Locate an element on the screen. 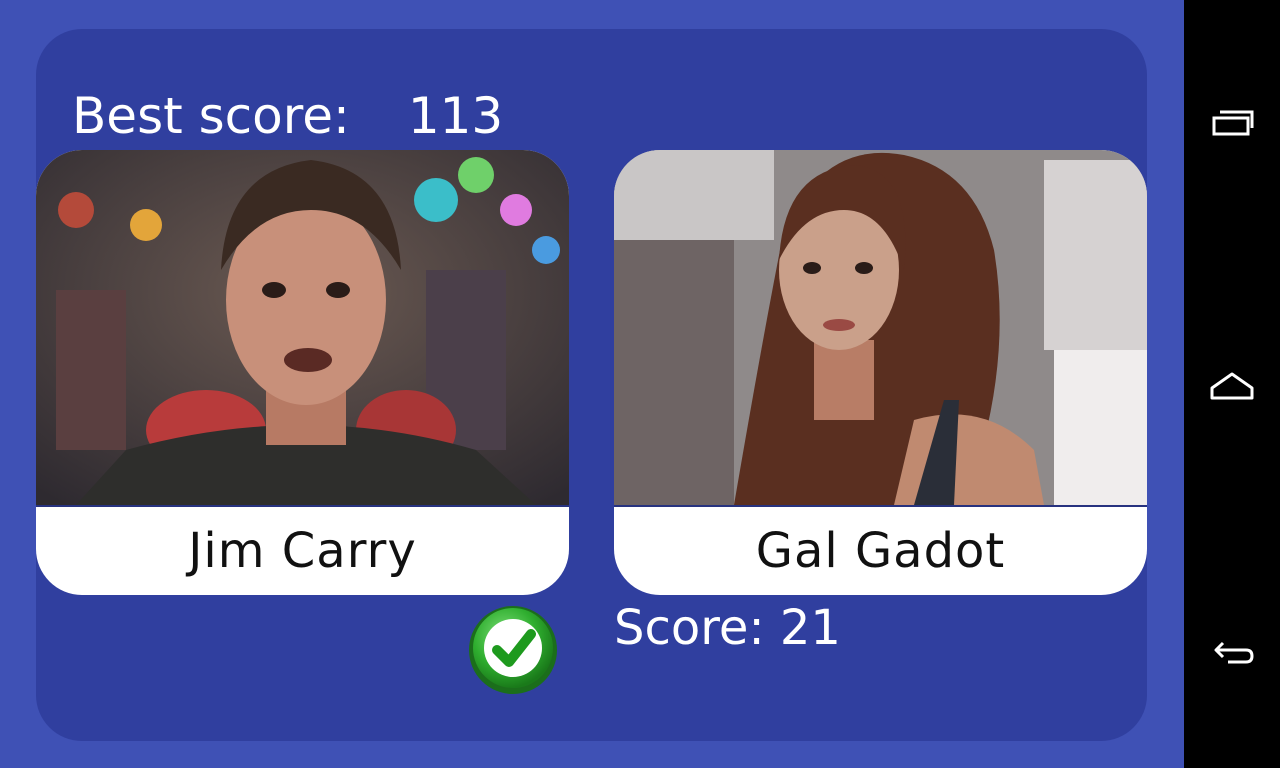  best-score-value: 113 is located at coordinates (455, 116).